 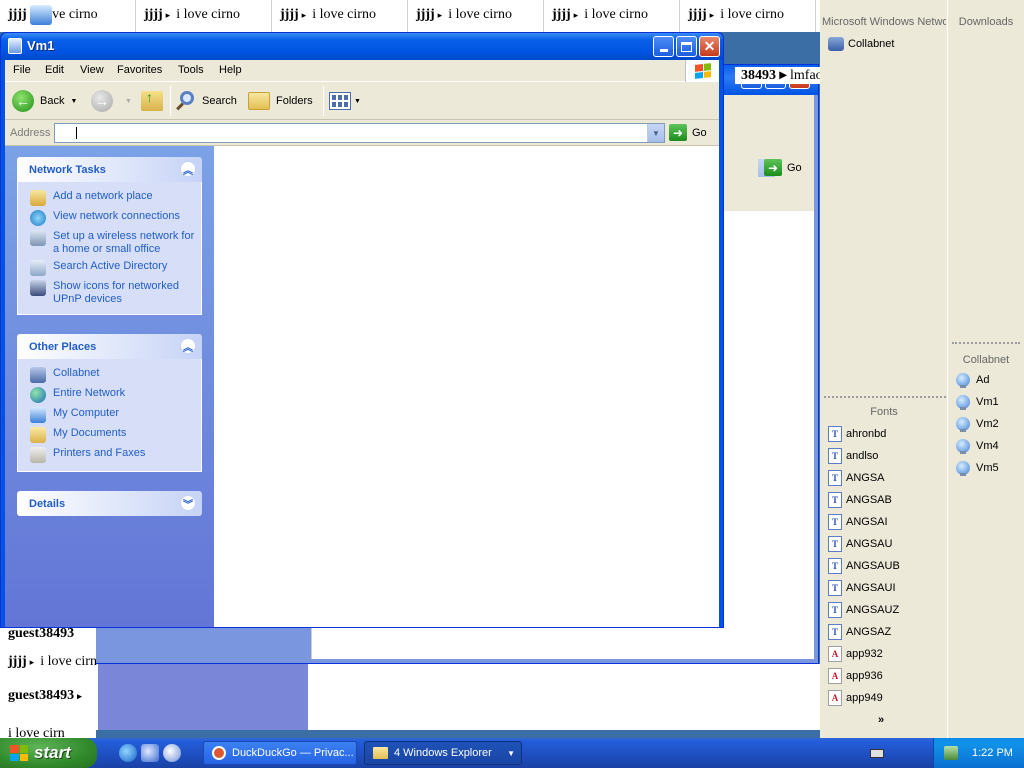 I want to click on list-item: Tandlso, so click(x=853, y=456).